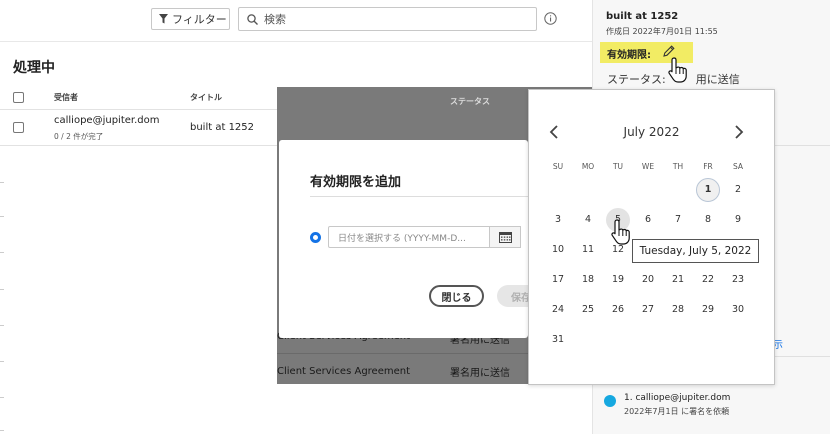 The width and height of the screenshot is (830, 434). What do you see at coordinates (678, 166) in the screenshot?
I see `weekday-label: TH` at bounding box center [678, 166].